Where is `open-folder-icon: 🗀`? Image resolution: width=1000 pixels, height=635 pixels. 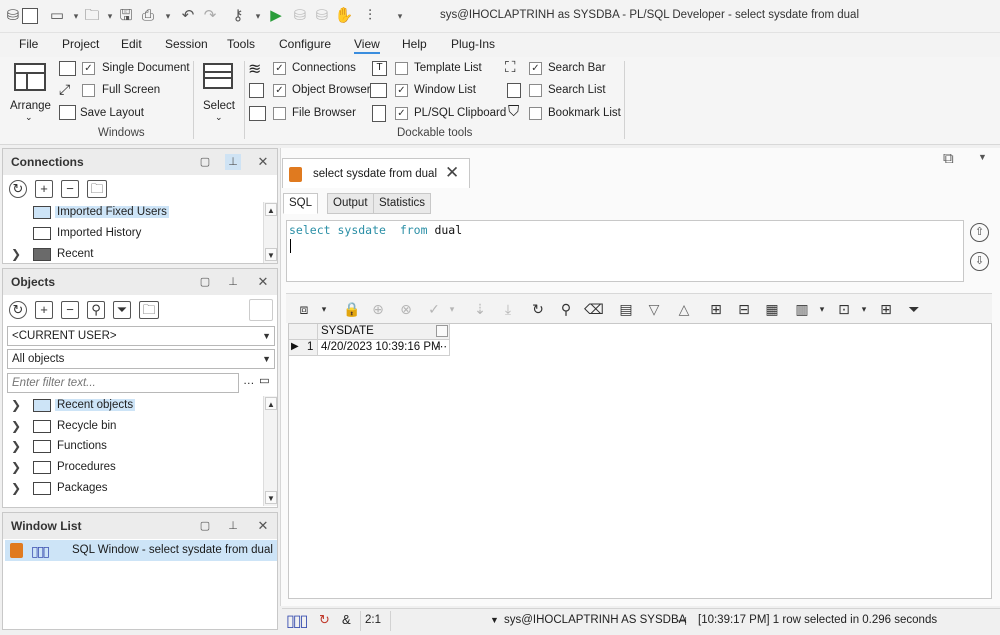 open-folder-icon: 🗀 is located at coordinates (92, 16).